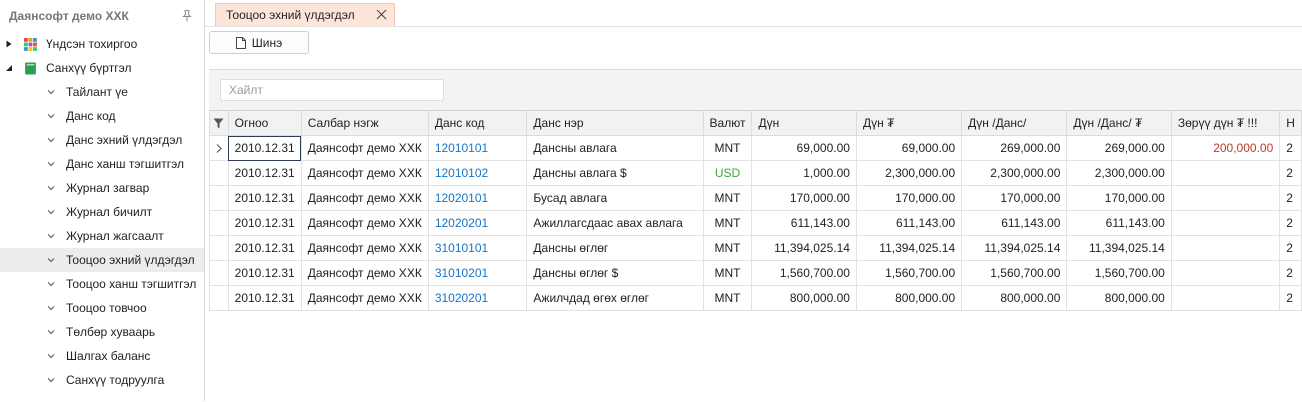  I want to click on cell-amount-mnt: 11,394,025.14, so click(909, 248).